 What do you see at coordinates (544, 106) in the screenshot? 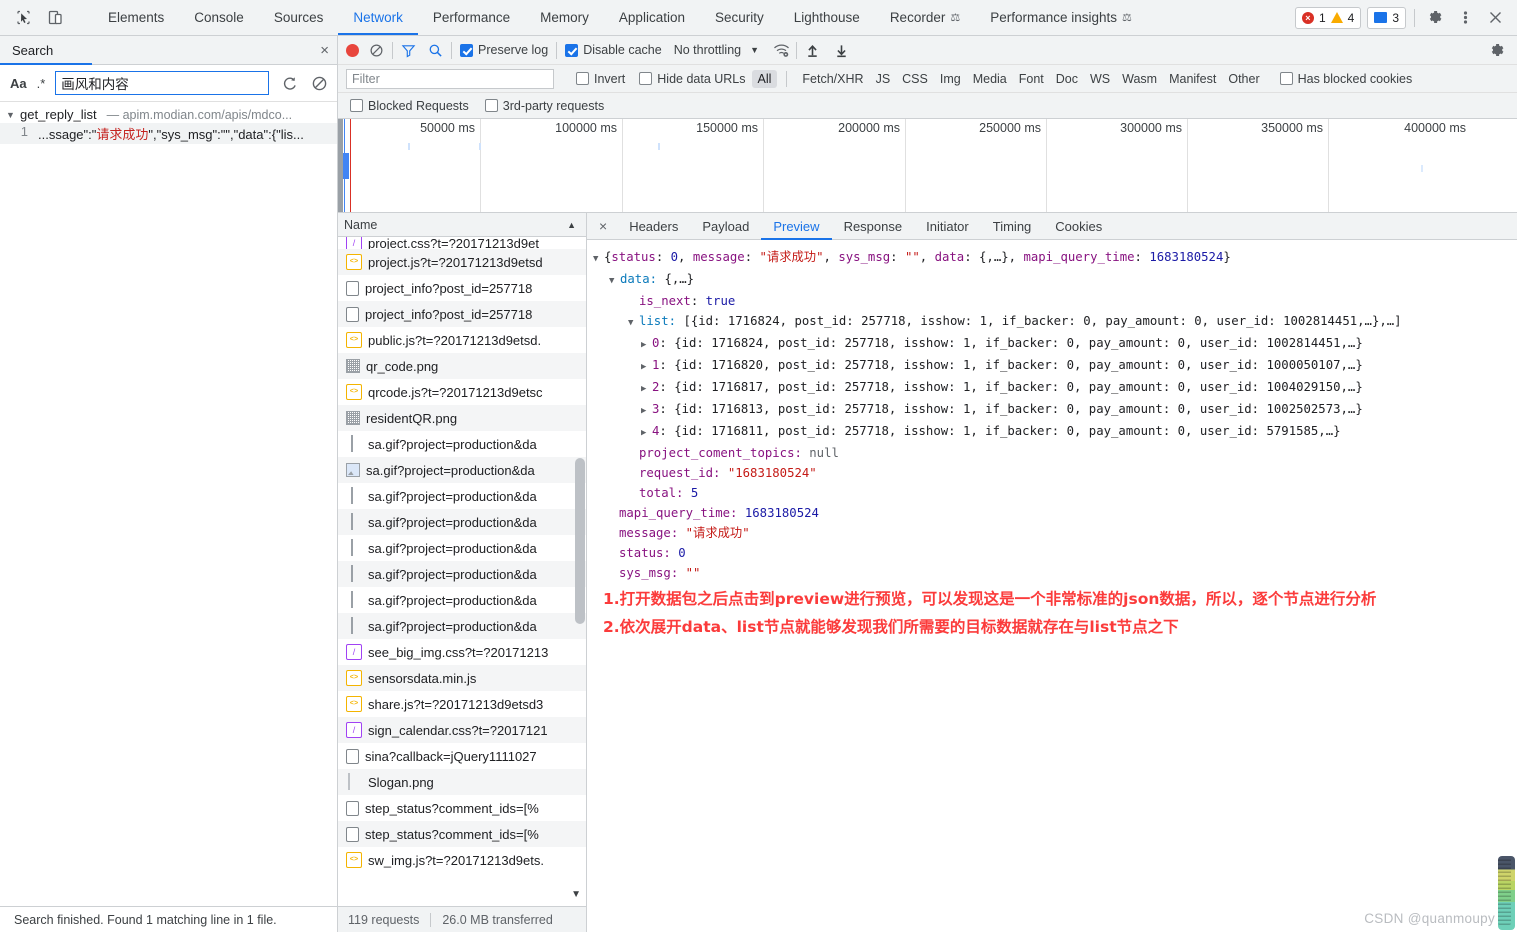
I see `third-party-requests-checkbox: 3rd-party requests` at bounding box center [544, 106].